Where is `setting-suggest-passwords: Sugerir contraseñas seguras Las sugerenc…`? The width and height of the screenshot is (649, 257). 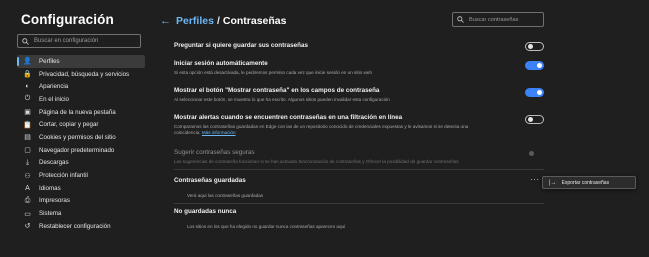
setting-suggest-passwords: Sugerir contraseñas seguras Las sugerenc… is located at coordinates (359, 157).